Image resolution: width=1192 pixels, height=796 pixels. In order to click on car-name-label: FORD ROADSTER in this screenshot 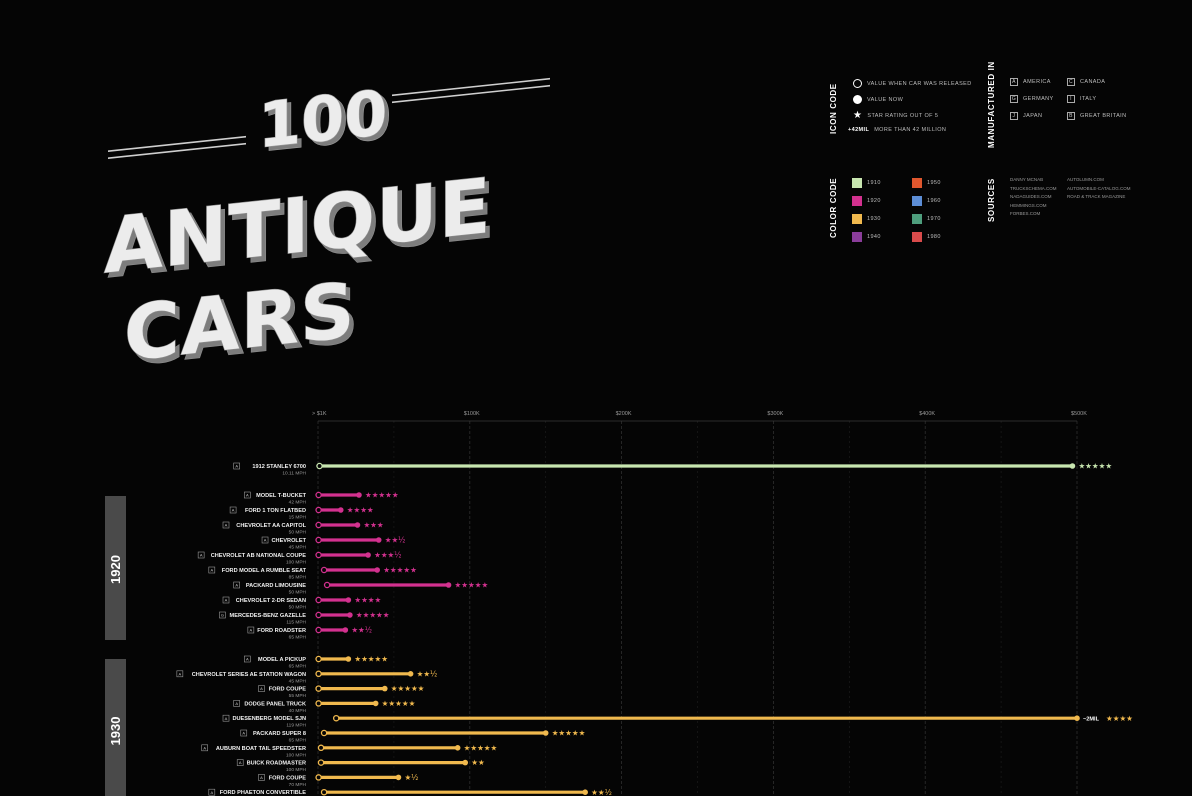, I will do `click(281, 631)`.